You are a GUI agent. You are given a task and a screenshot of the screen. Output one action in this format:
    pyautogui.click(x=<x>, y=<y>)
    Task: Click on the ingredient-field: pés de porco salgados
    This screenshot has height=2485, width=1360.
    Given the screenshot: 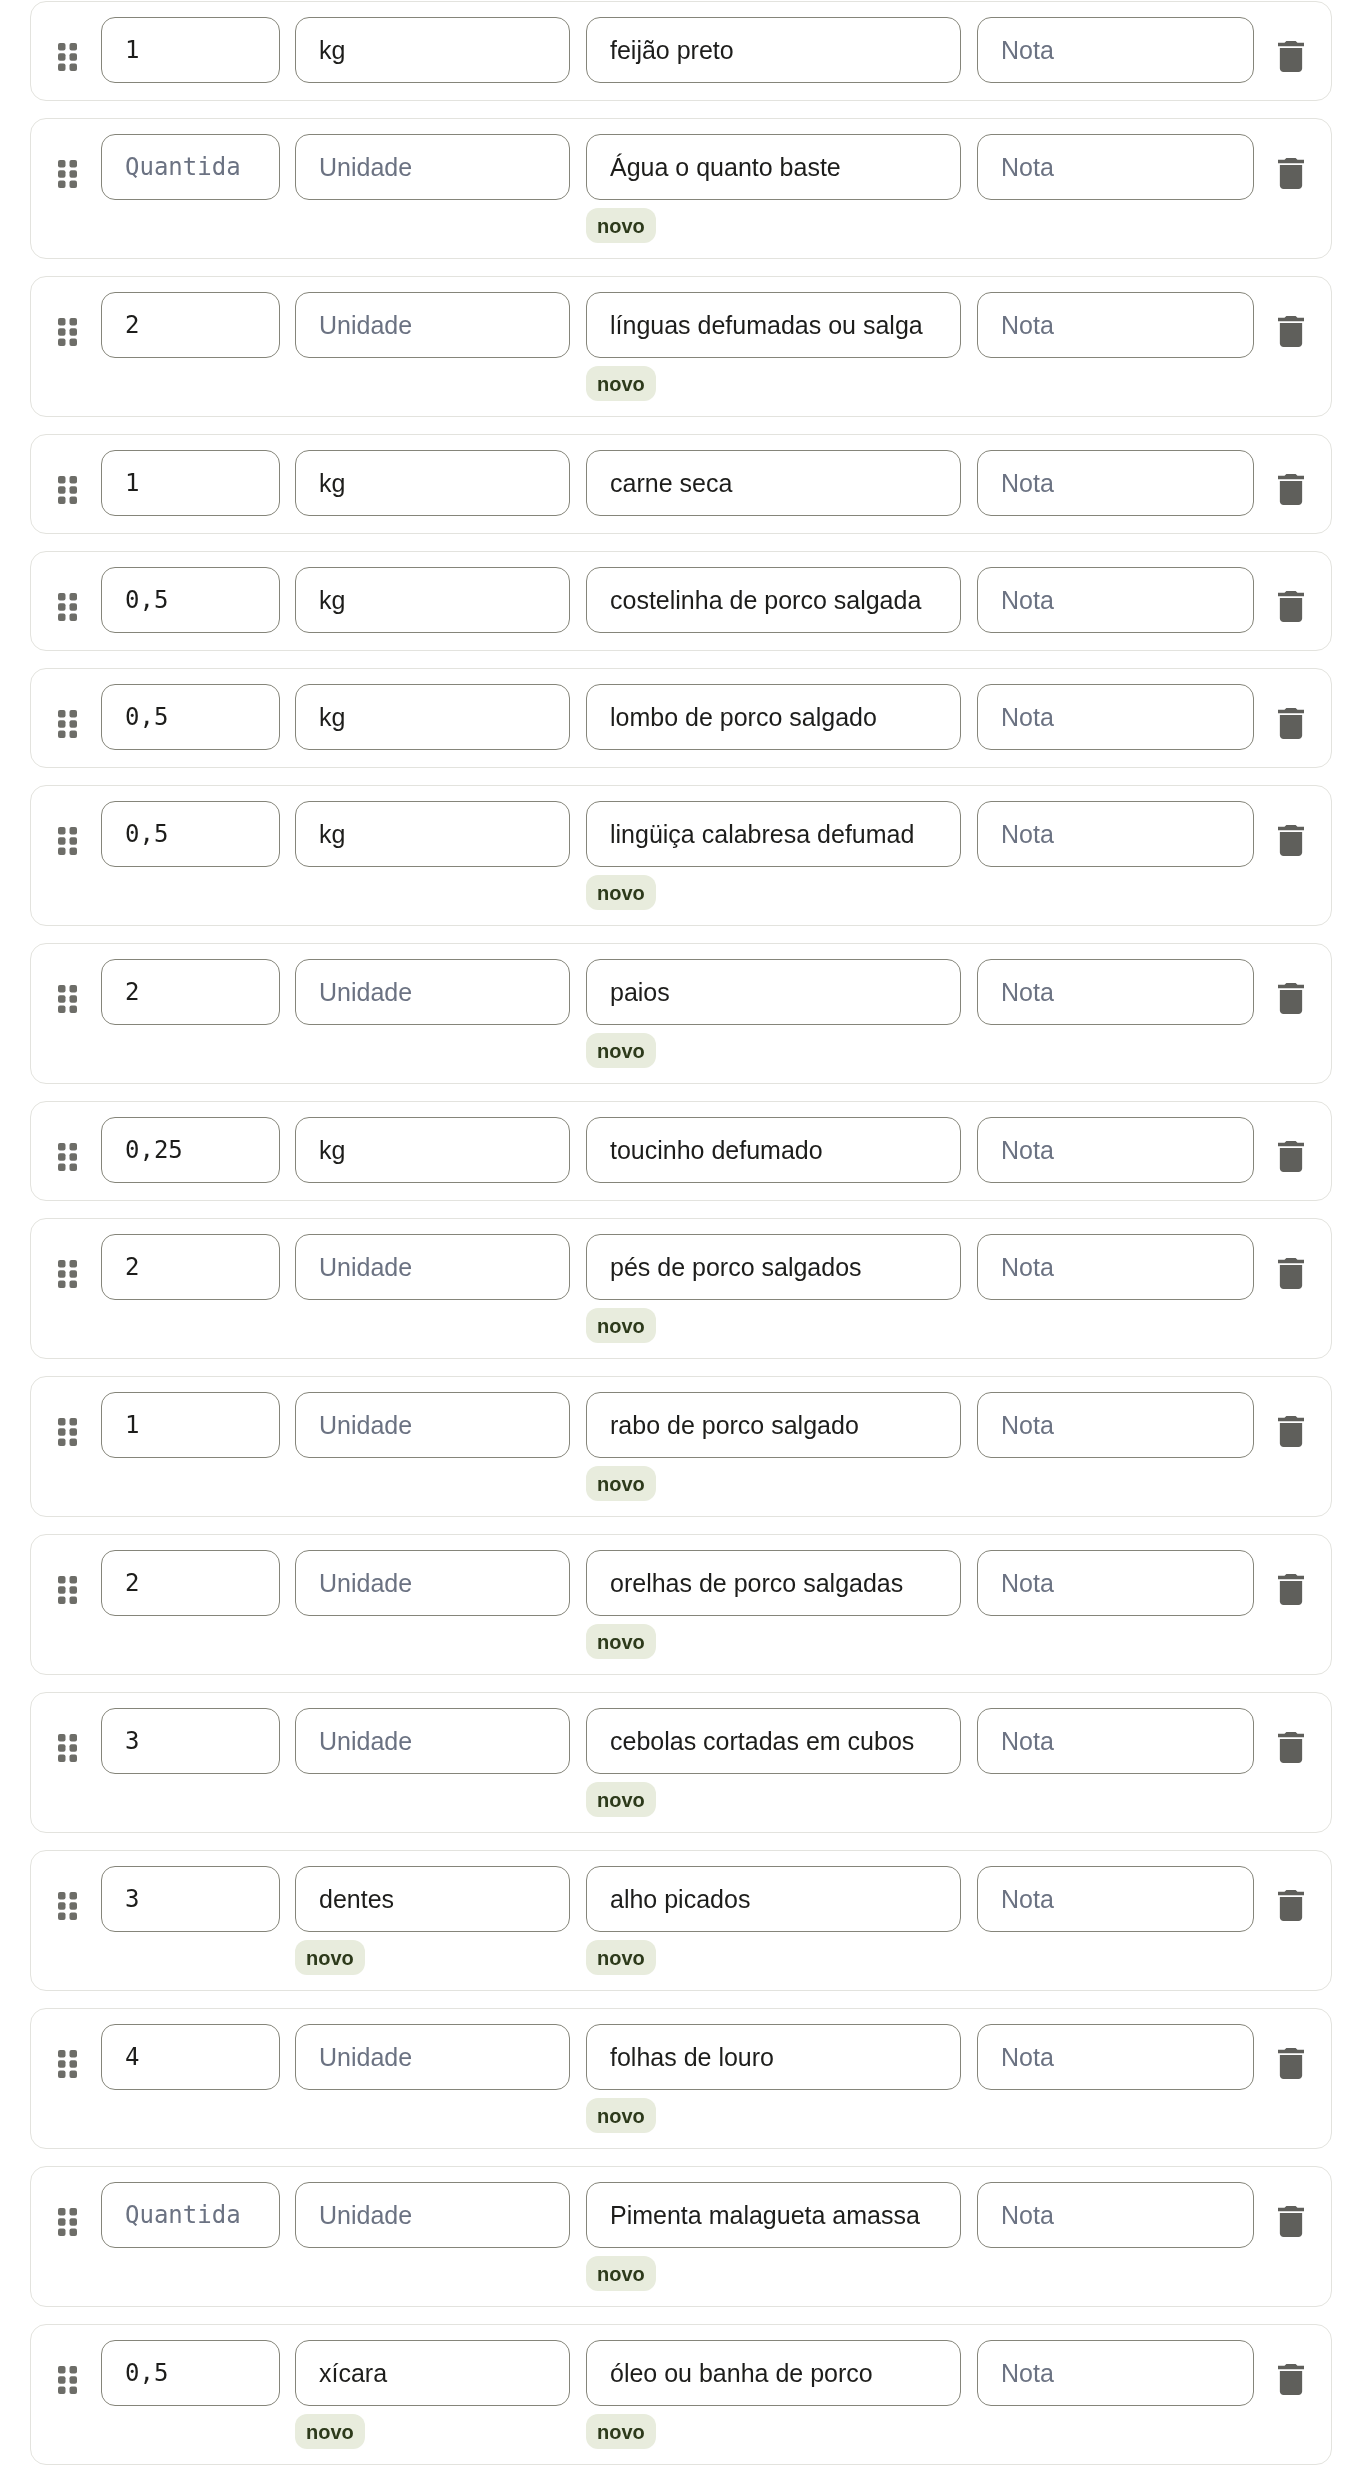 What is the action you would take?
    pyautogui.click(x=773, y=1267)
    